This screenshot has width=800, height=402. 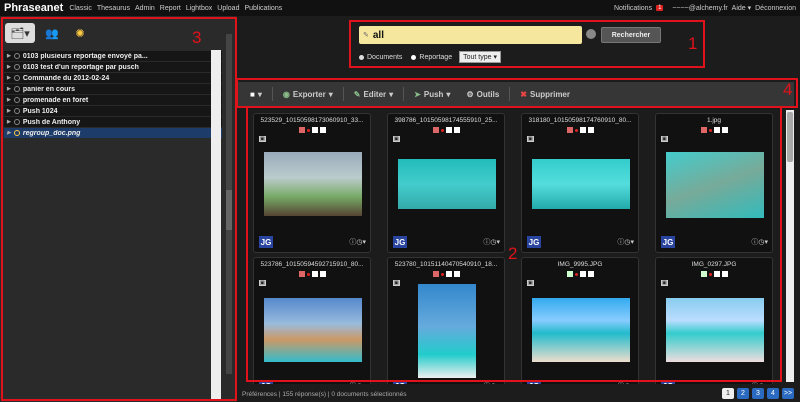 What do you see at coordinates (790, 137) in the screenshot?
I see `results-scrollbar-thumb` at bounding box center [790, 137].